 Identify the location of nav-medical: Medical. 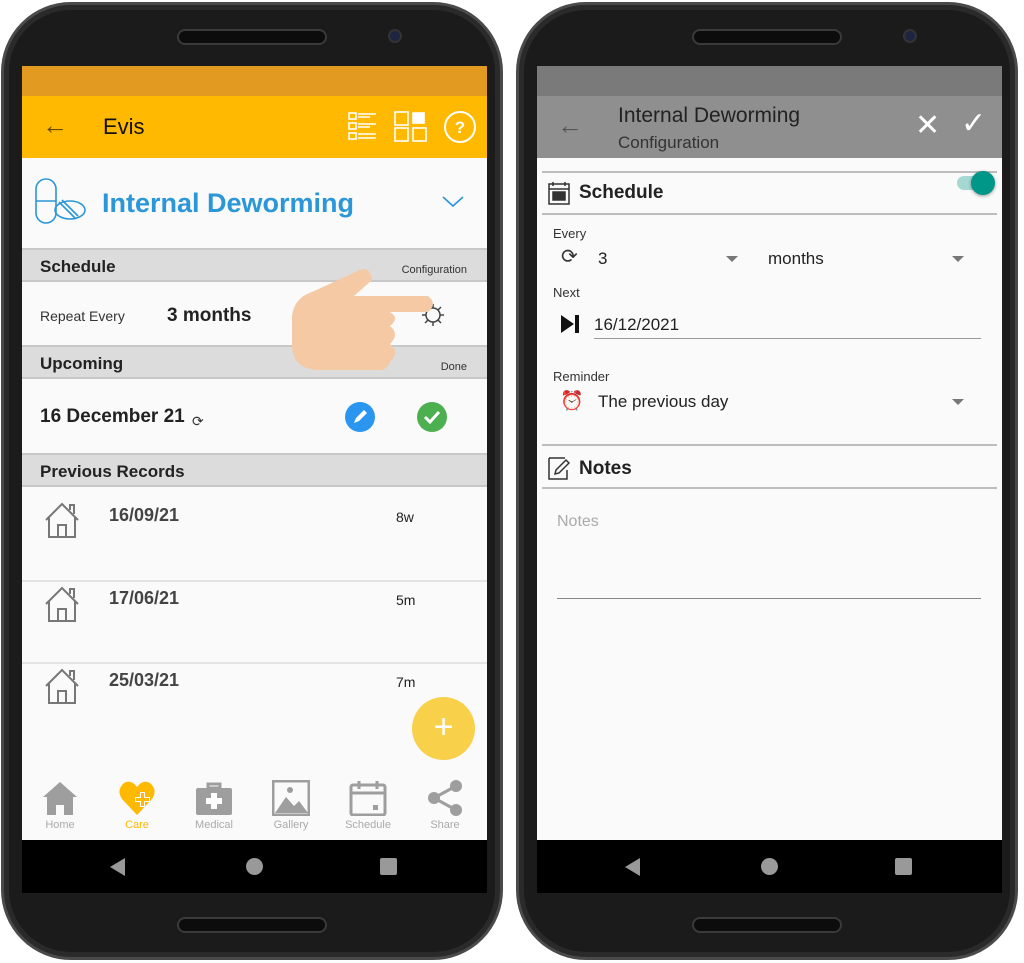
(214, 805).